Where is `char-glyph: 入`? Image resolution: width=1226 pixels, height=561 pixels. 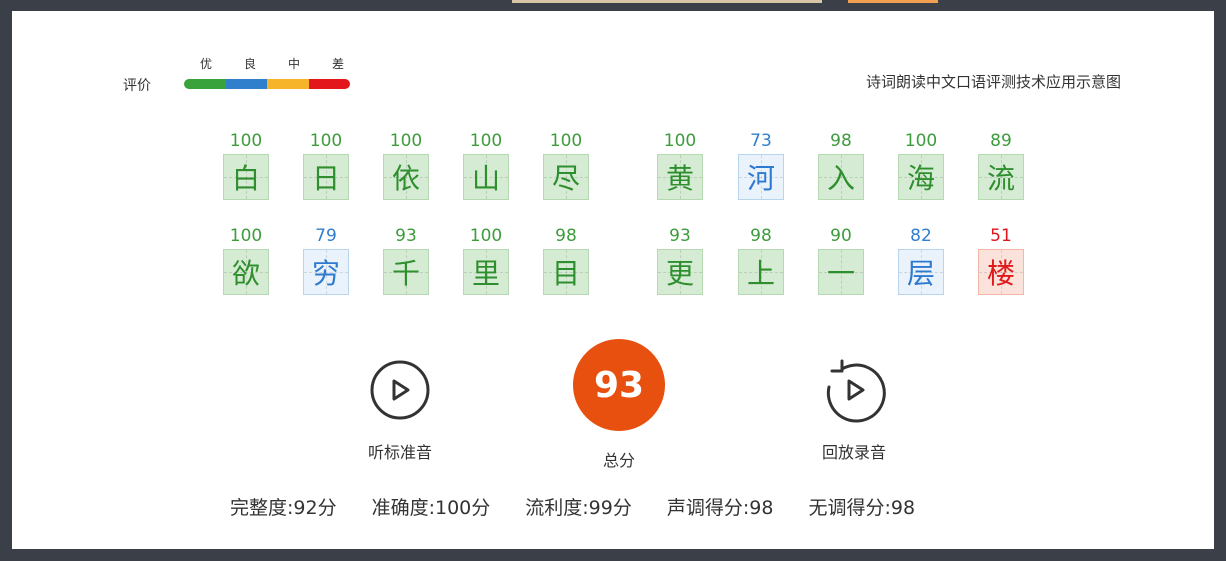 char-glyph: 入 is located at coordinates (840, 178).